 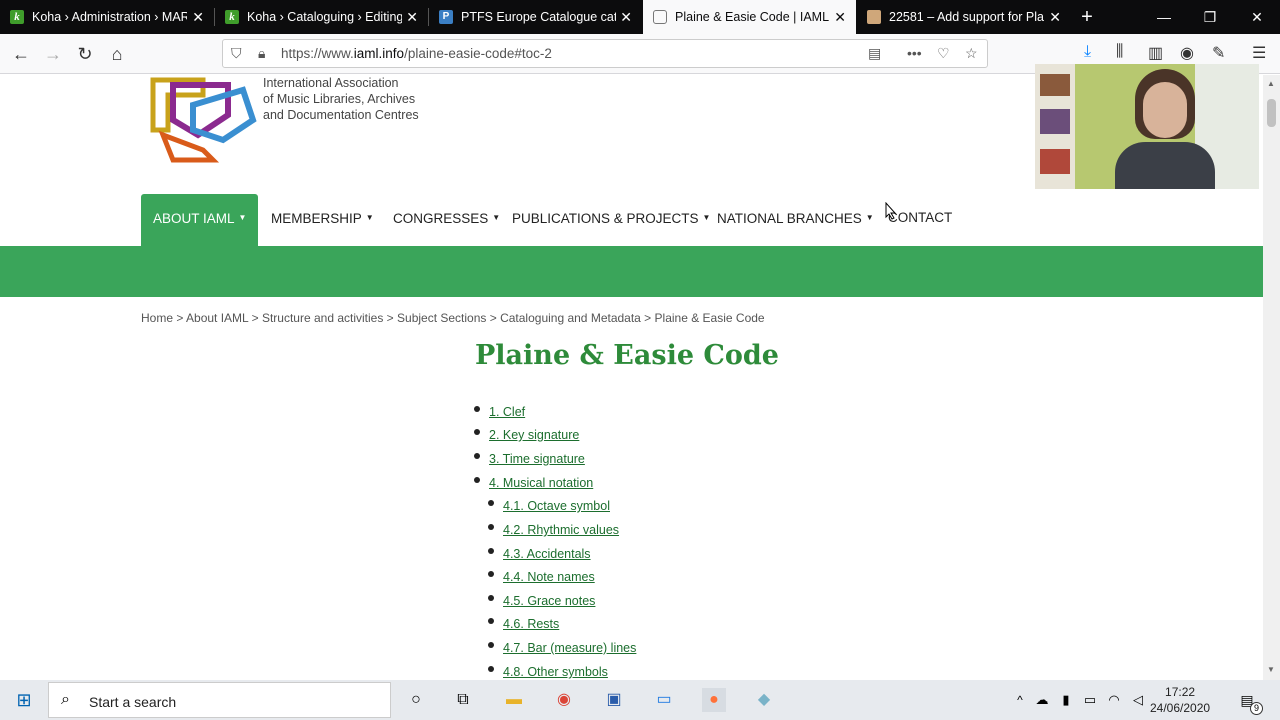 I want to click on home-icon: ⌂, so click(x=117, y=54).